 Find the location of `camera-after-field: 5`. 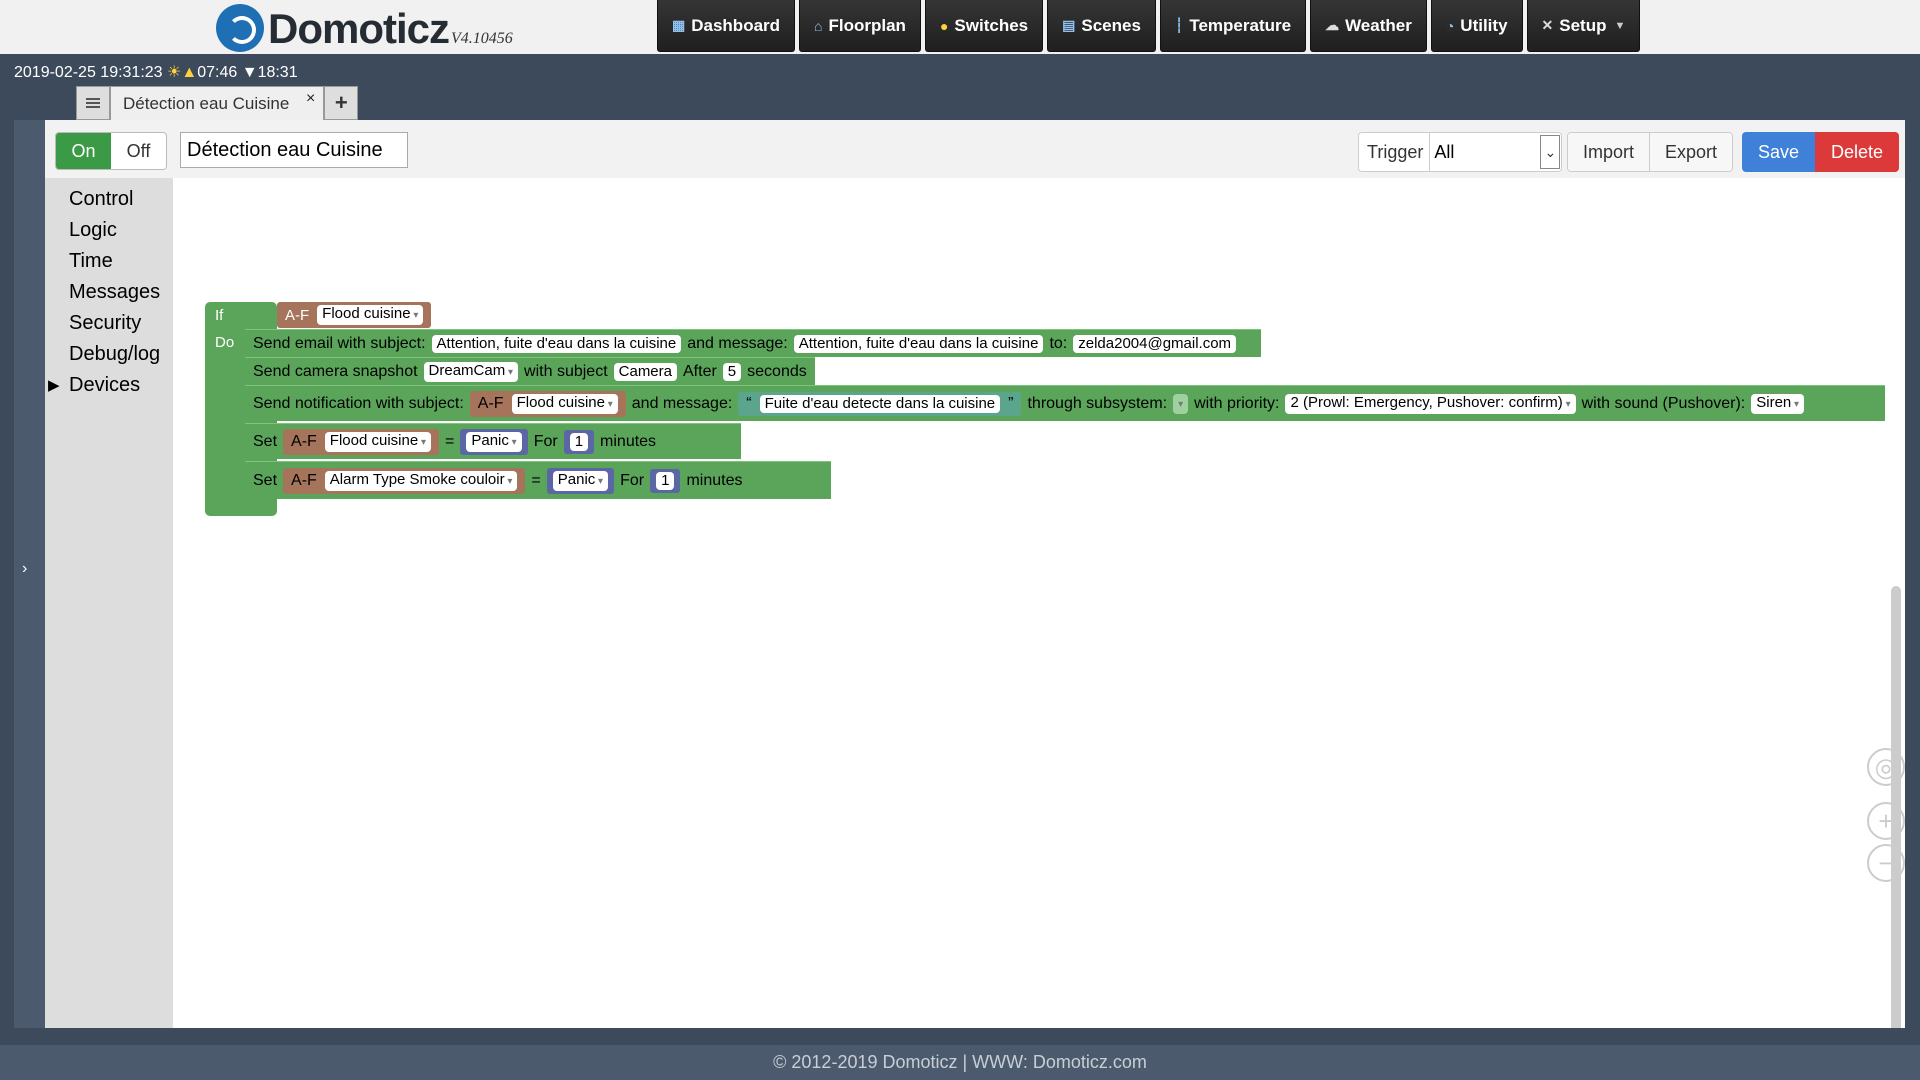

camera-after-field: 5 is located at coordinates (732, 371).